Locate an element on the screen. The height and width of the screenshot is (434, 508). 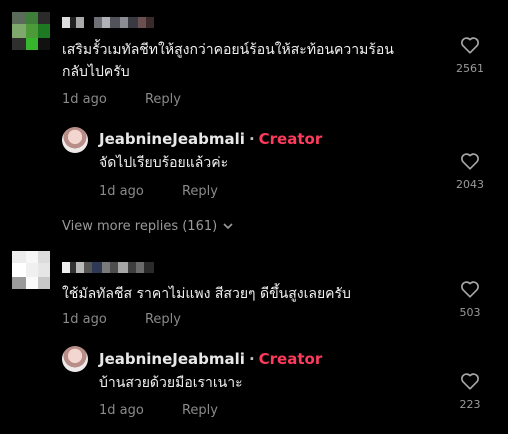
like-button: 503 is located at coordinates (470, 299).